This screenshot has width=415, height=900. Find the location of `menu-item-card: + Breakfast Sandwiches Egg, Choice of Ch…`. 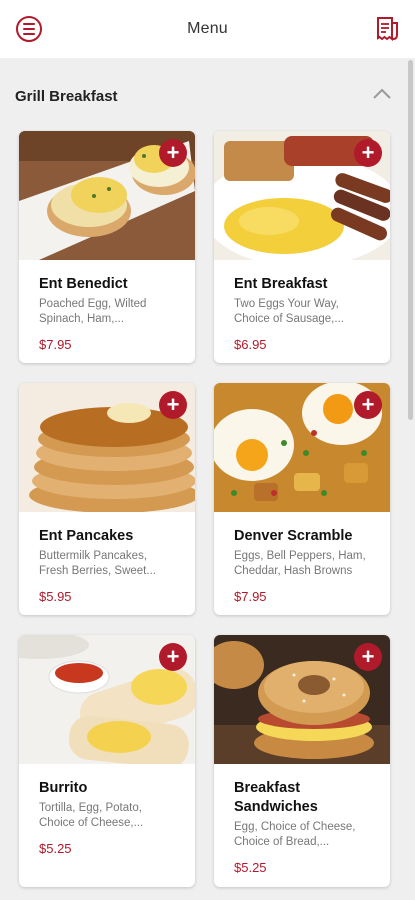

menu-item-card: + Breakfast Sandwiches Egg, Choice of Ch… is located at coordinates (302, 761).